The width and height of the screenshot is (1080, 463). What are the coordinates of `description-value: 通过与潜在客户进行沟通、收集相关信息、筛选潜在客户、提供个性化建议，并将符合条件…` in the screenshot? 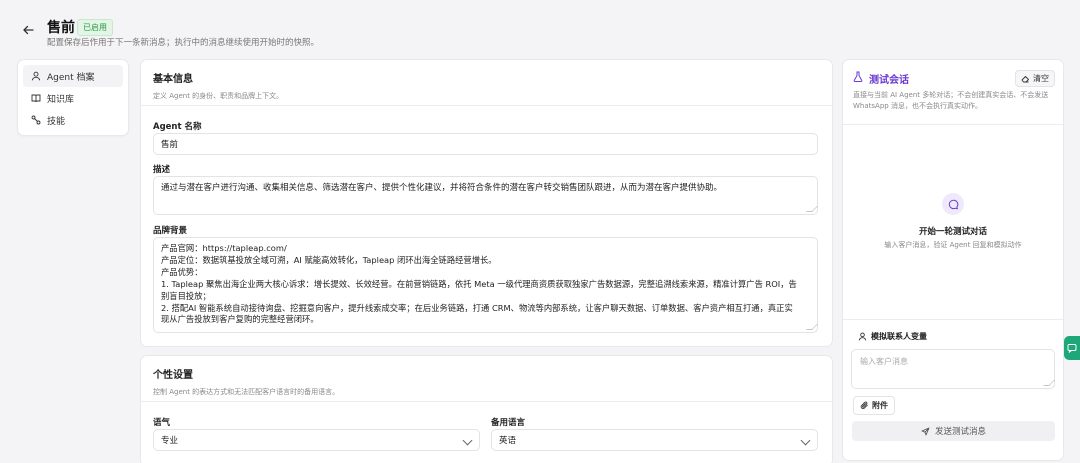 It's located at (442, 188).